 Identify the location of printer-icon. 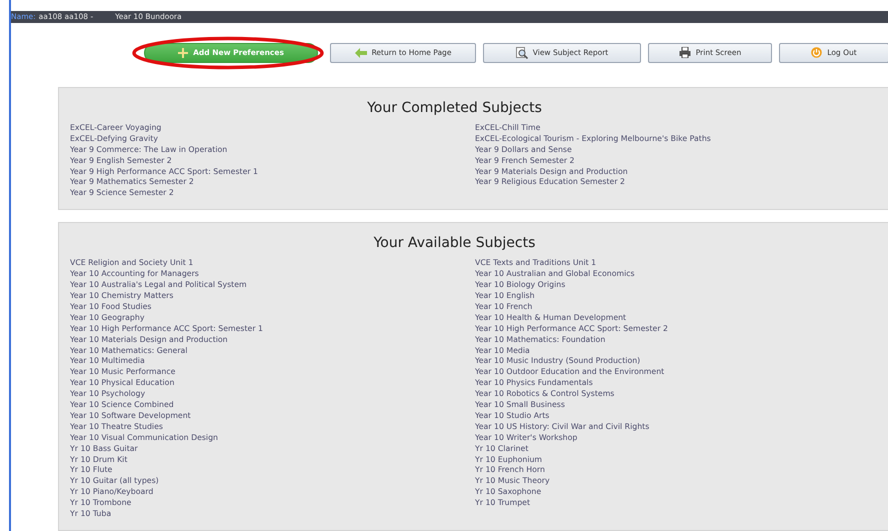
(684, 52).